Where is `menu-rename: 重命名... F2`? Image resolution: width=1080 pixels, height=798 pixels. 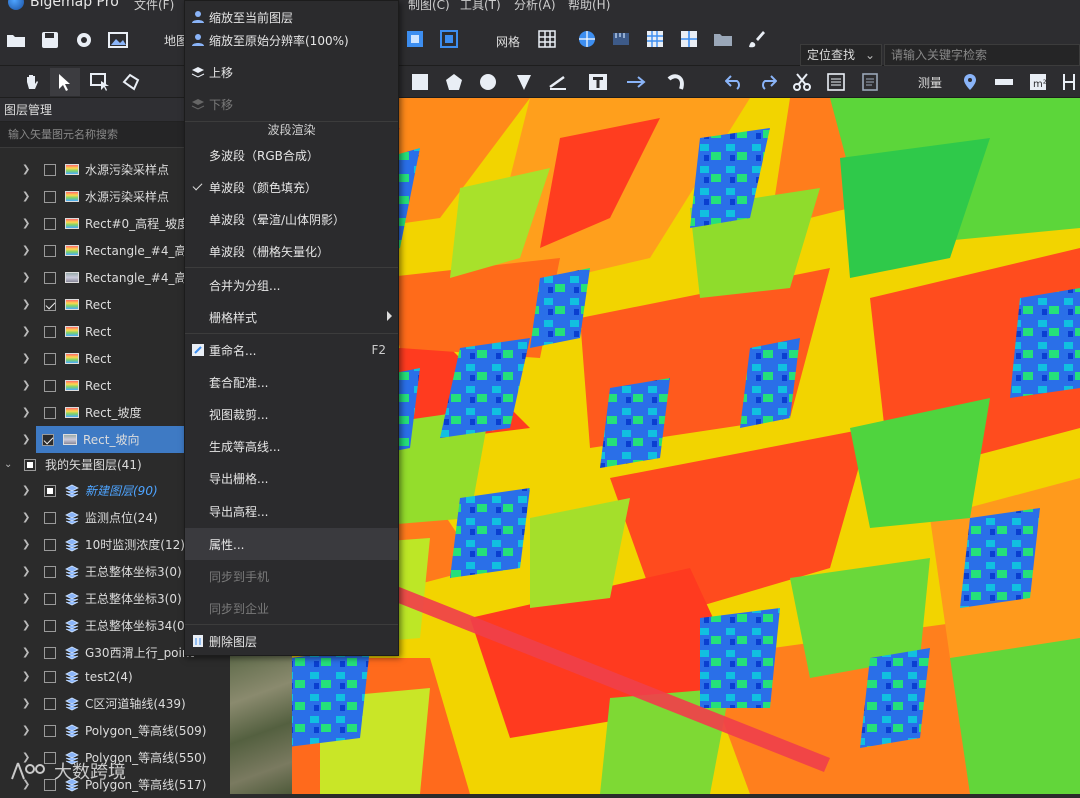 menu-rename: 重命名... F2 is located at coordinates (291, 350).